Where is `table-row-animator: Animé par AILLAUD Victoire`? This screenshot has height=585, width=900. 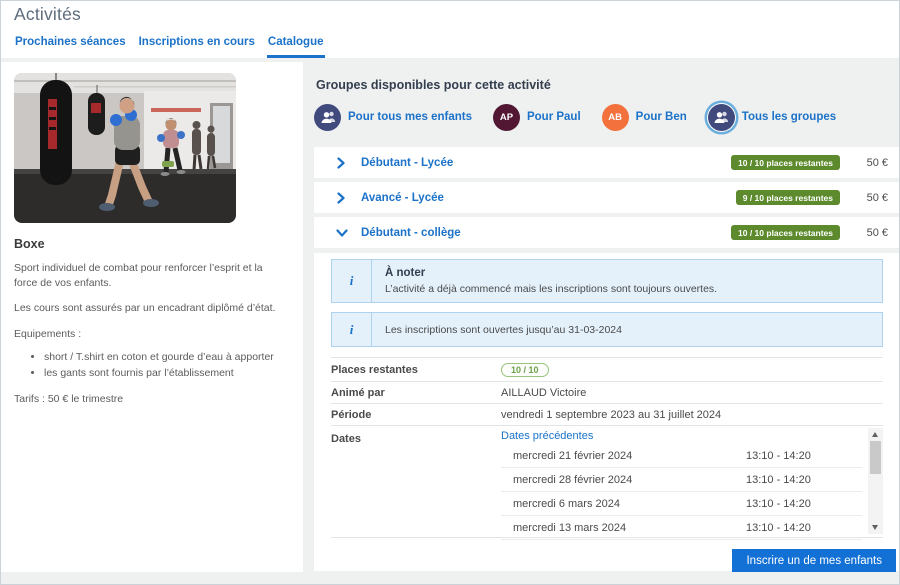 table-row-animator: Animé par AILLAUD Victoire is located at coordinates (607, 393).